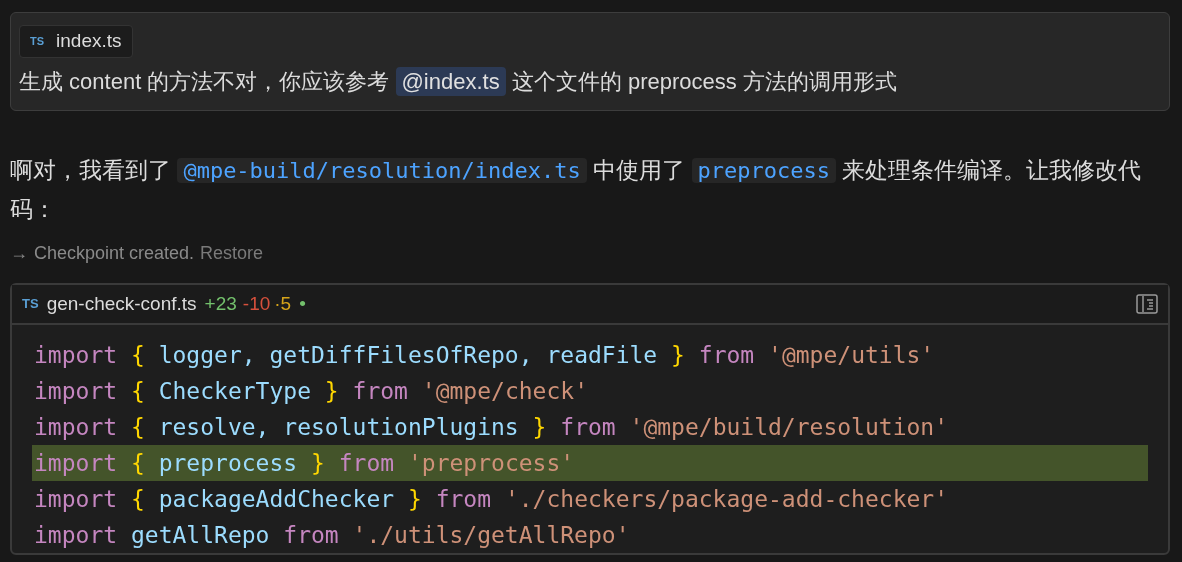 The width and height of the screenshot is (1182, 562). I want to click on inline-code: preprocess, so click(763, 170).